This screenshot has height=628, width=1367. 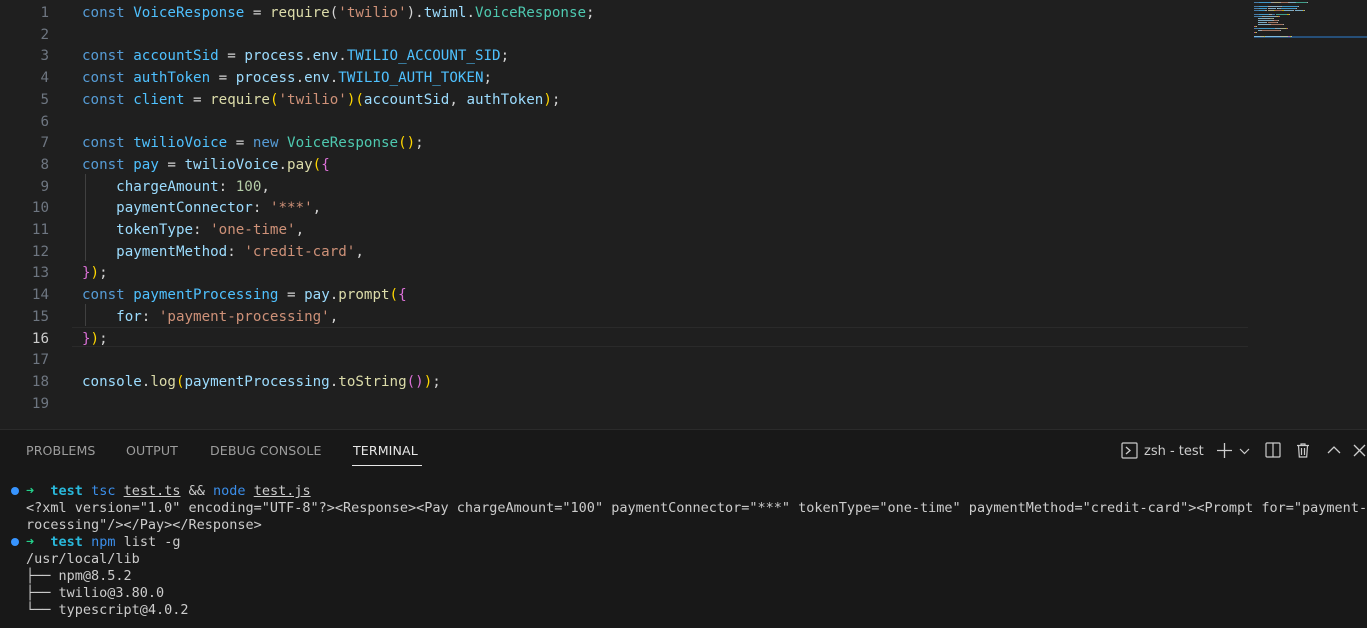 I want to click on terminal-output-line: ├── npm@8.5.2, so click(x=79, y=576).